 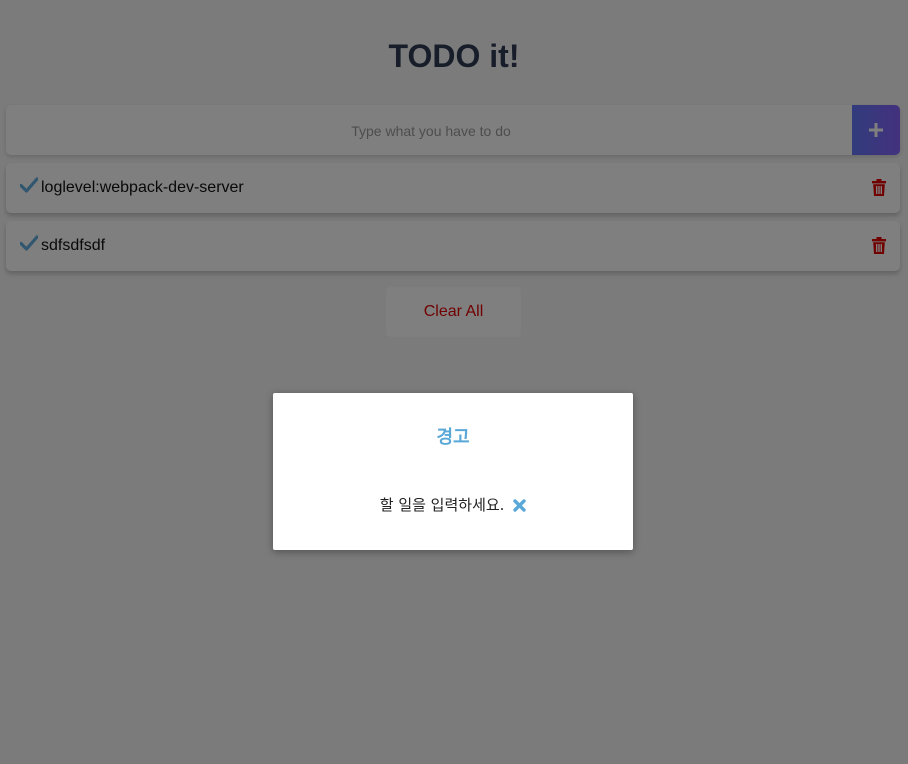 I want to click on modal-body: 할 일을 입력하세요., so click(x=453, y=505).